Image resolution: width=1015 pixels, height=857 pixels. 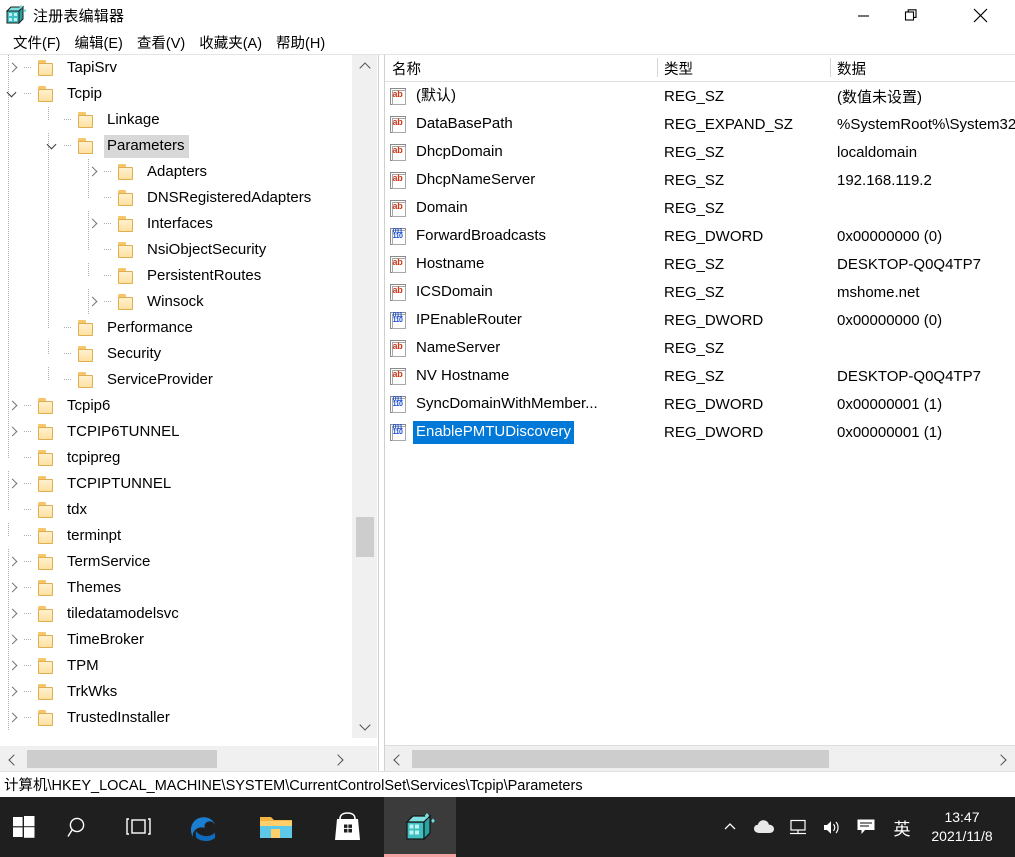 I want to click on tree-item: PersistentRoutes, so click(x=176, y=276).